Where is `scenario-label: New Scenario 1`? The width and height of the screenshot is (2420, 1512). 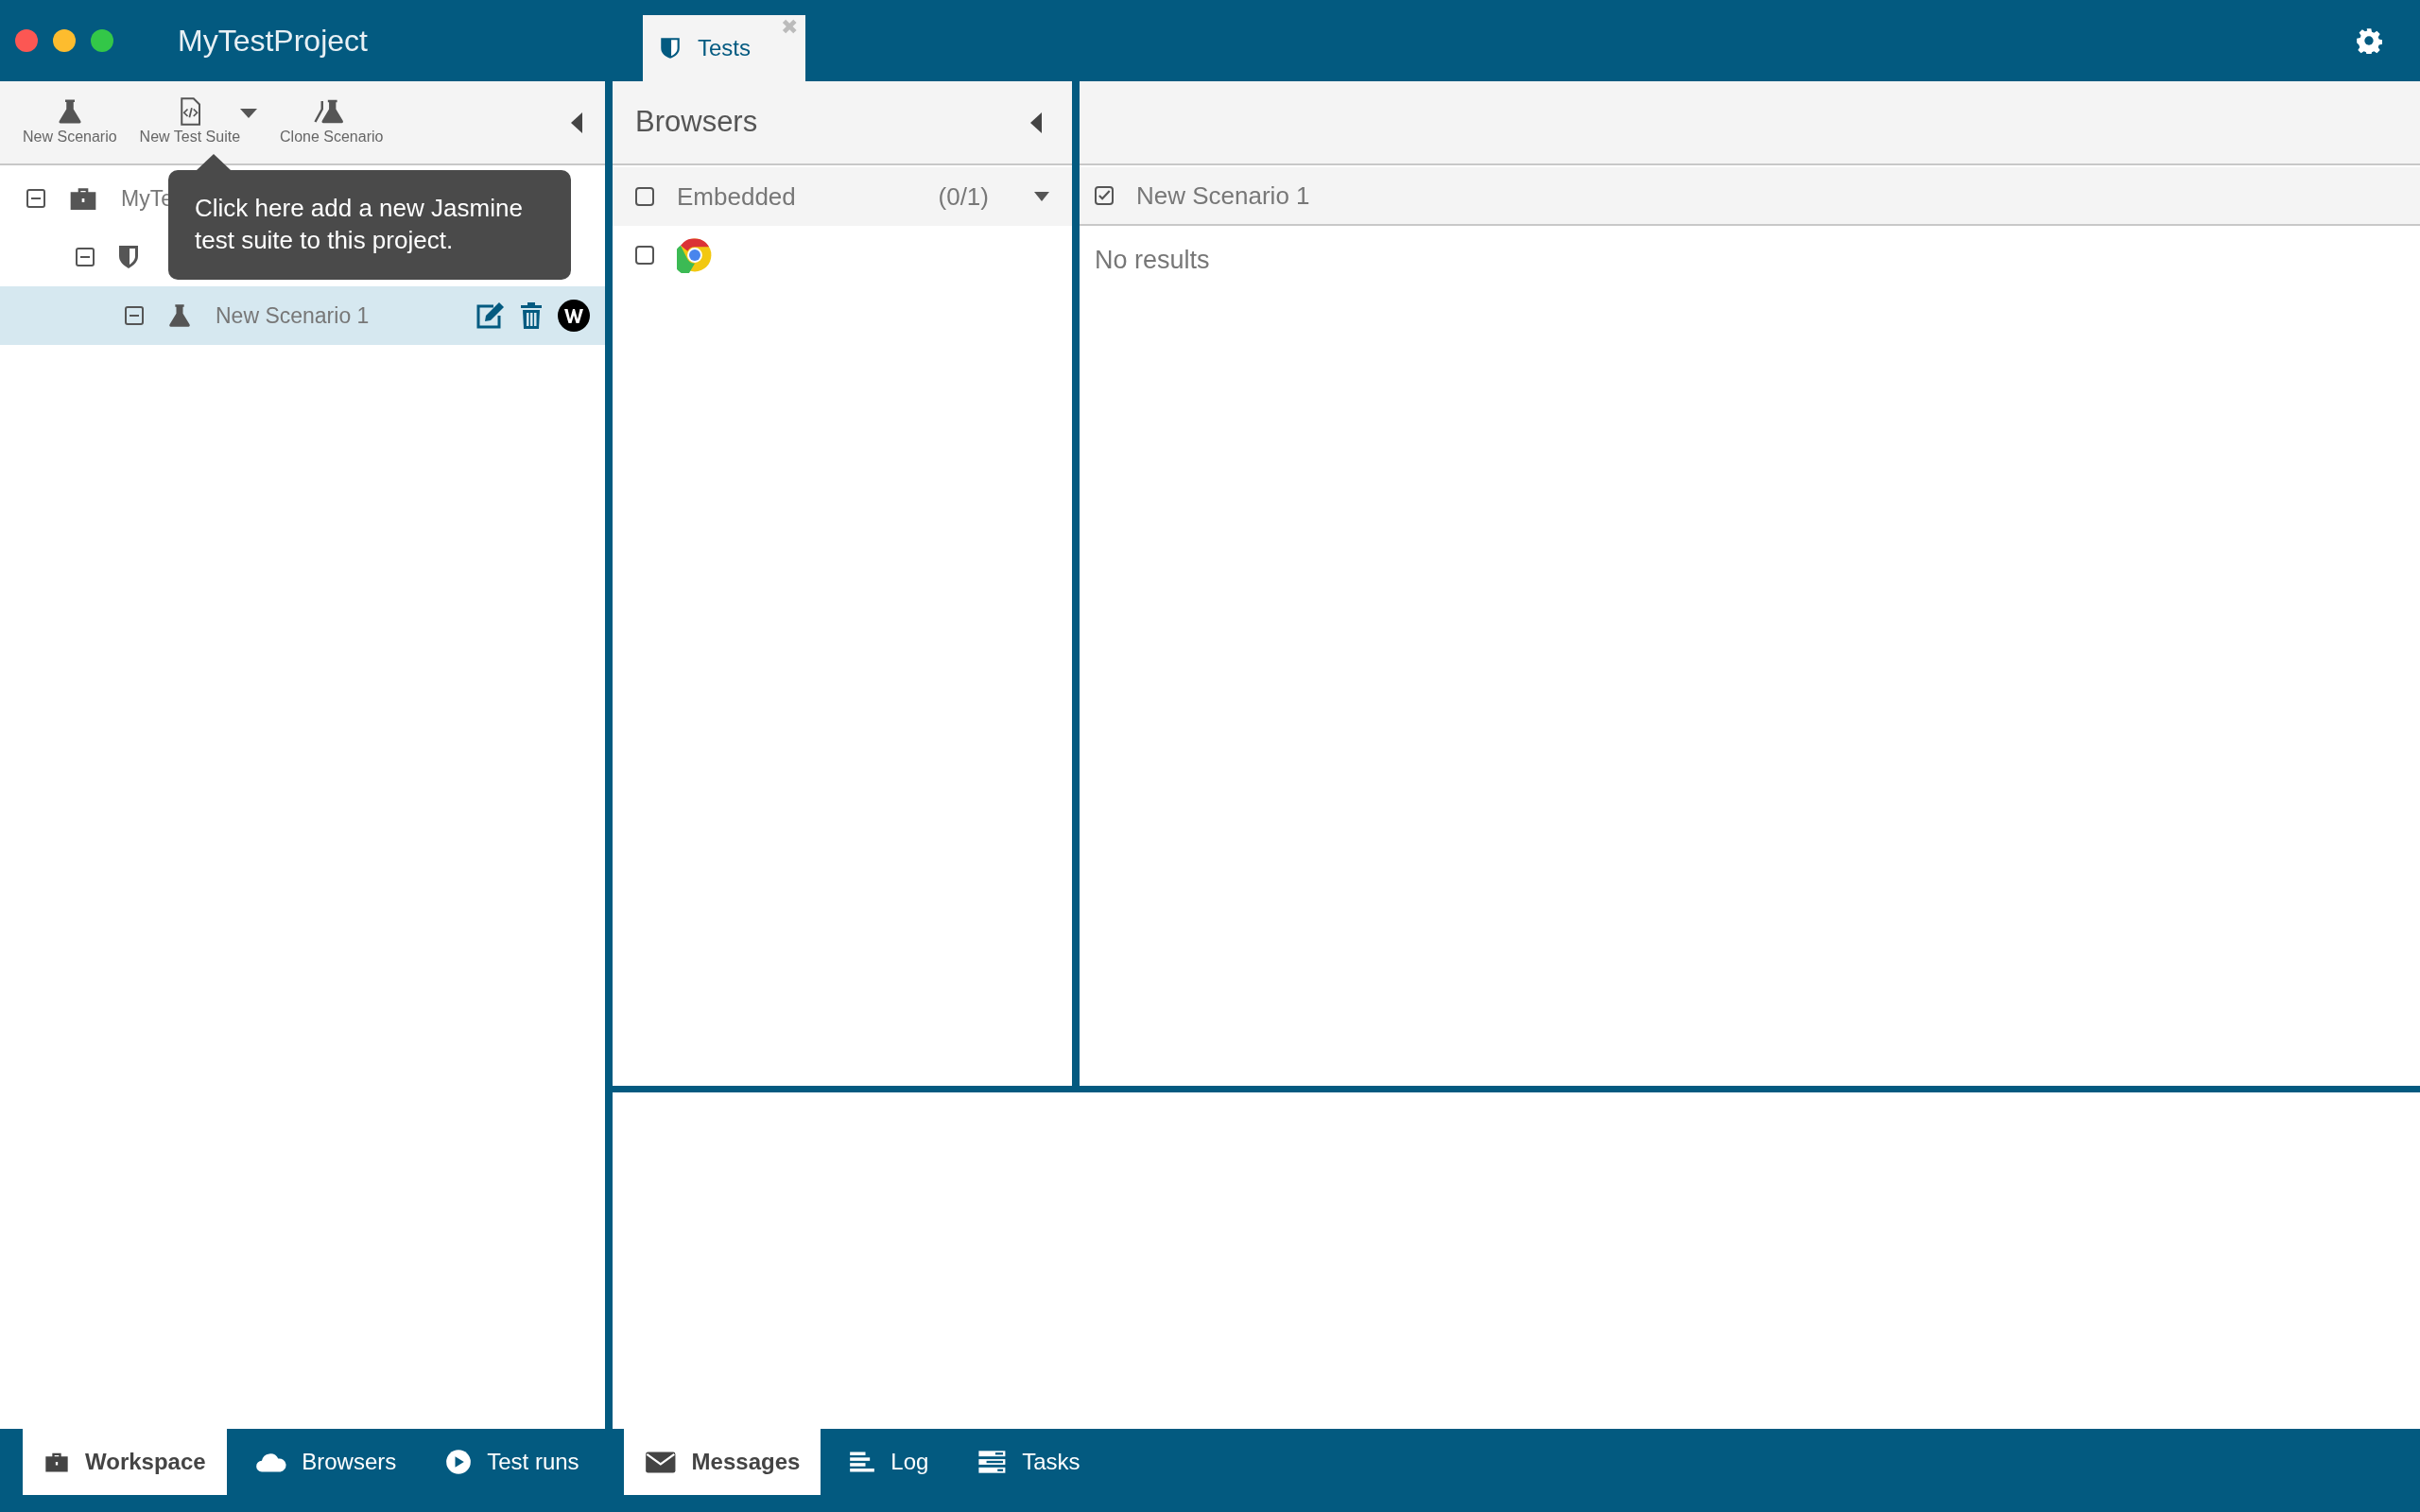 scenario-label: New Scenario 1 is located at coordinates (1223, 196).